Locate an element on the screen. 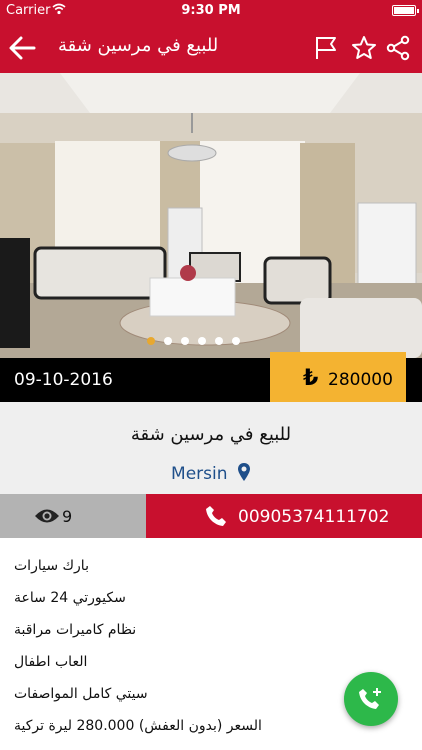 The height and width of the screenshot is (750, 422). listing-details: للبيع في مرسين شقة Mersin is located at coordinates (211, 448).